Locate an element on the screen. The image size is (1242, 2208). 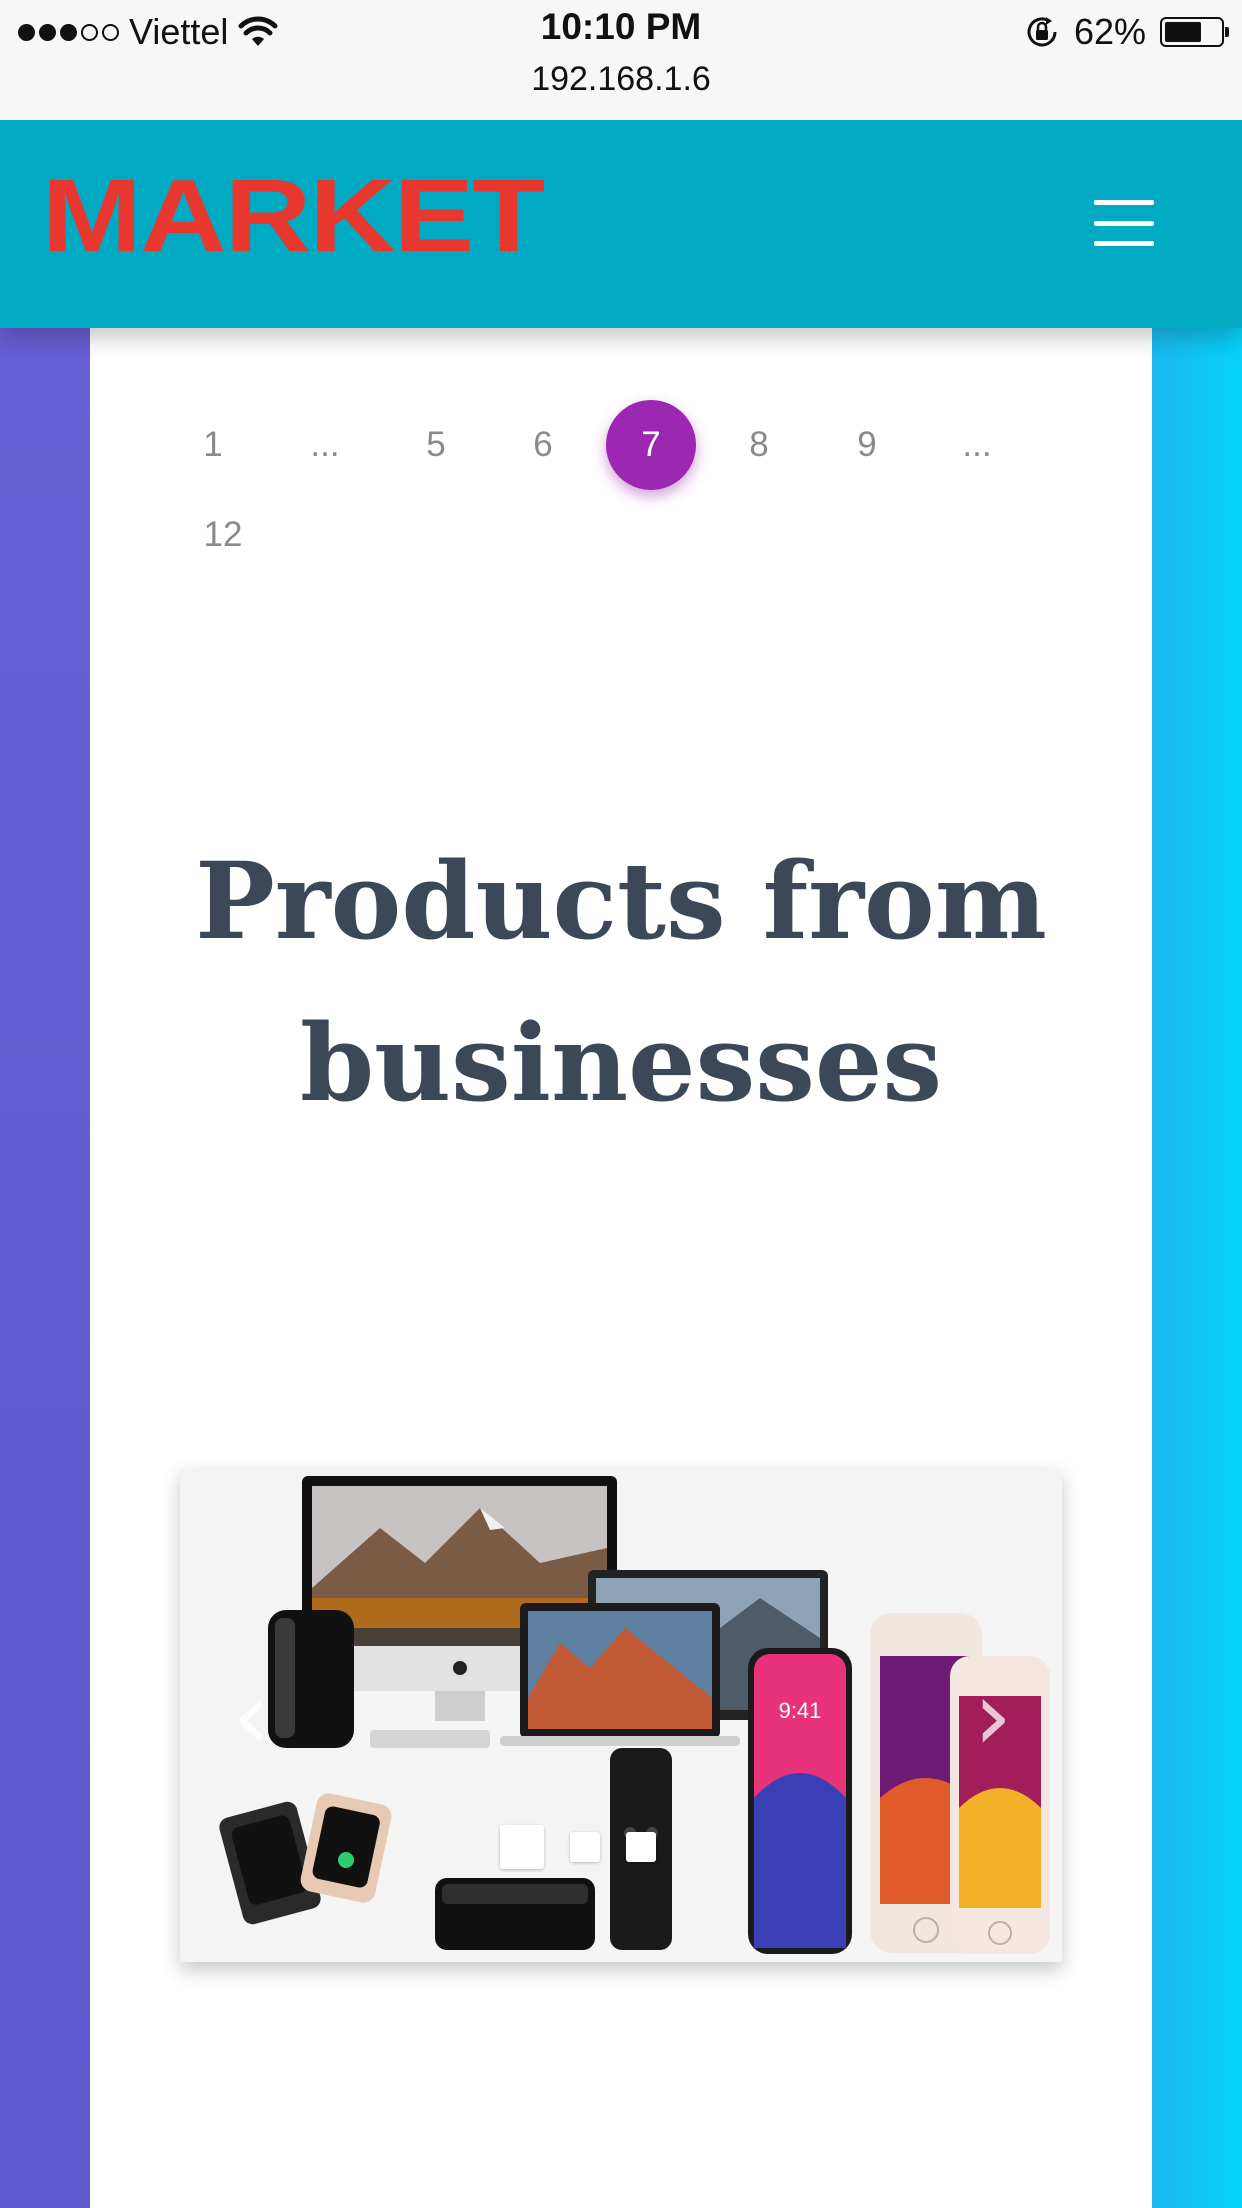
carousel-next-button: › is located at coordinates (993, 1716).